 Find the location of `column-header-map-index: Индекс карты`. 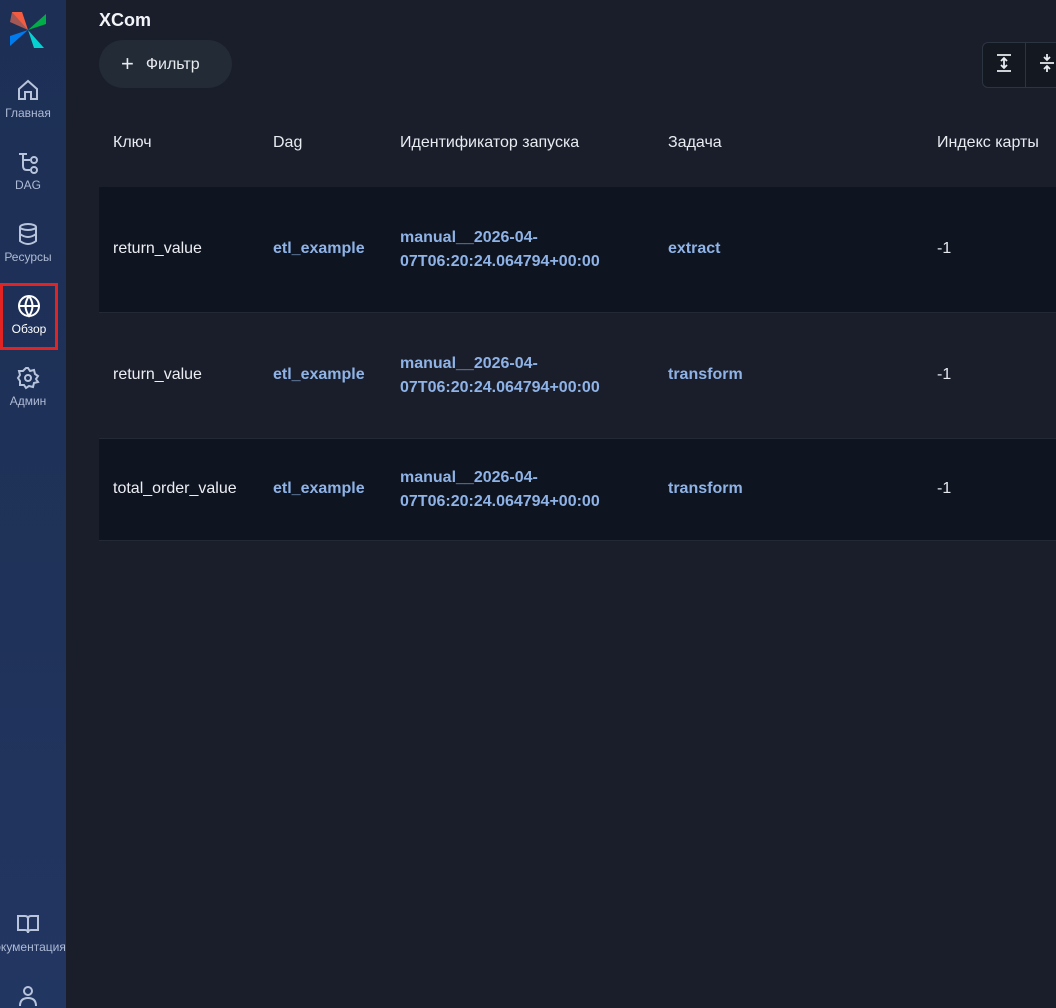

column-header-map-index: Индекс карты is located at coordinates (988, 143).